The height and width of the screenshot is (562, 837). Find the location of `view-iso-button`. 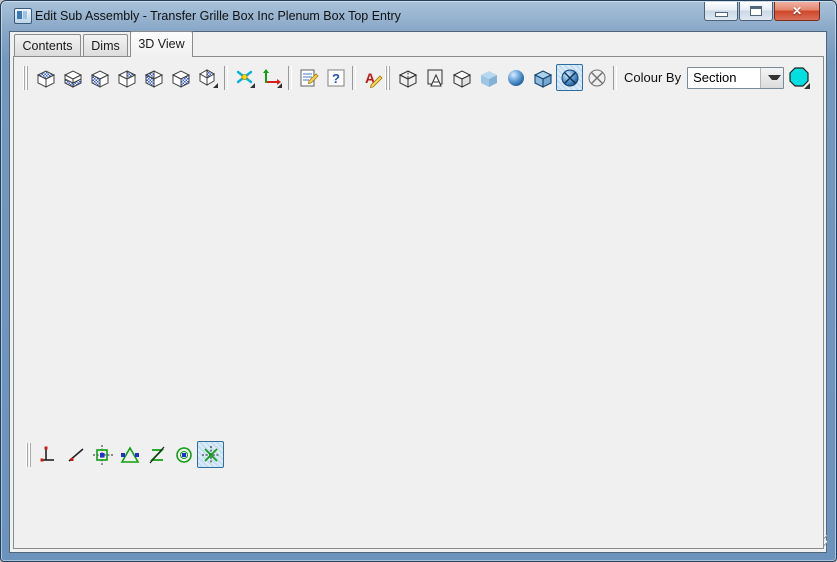

view-iso-button is located at coordinates (207, 77).